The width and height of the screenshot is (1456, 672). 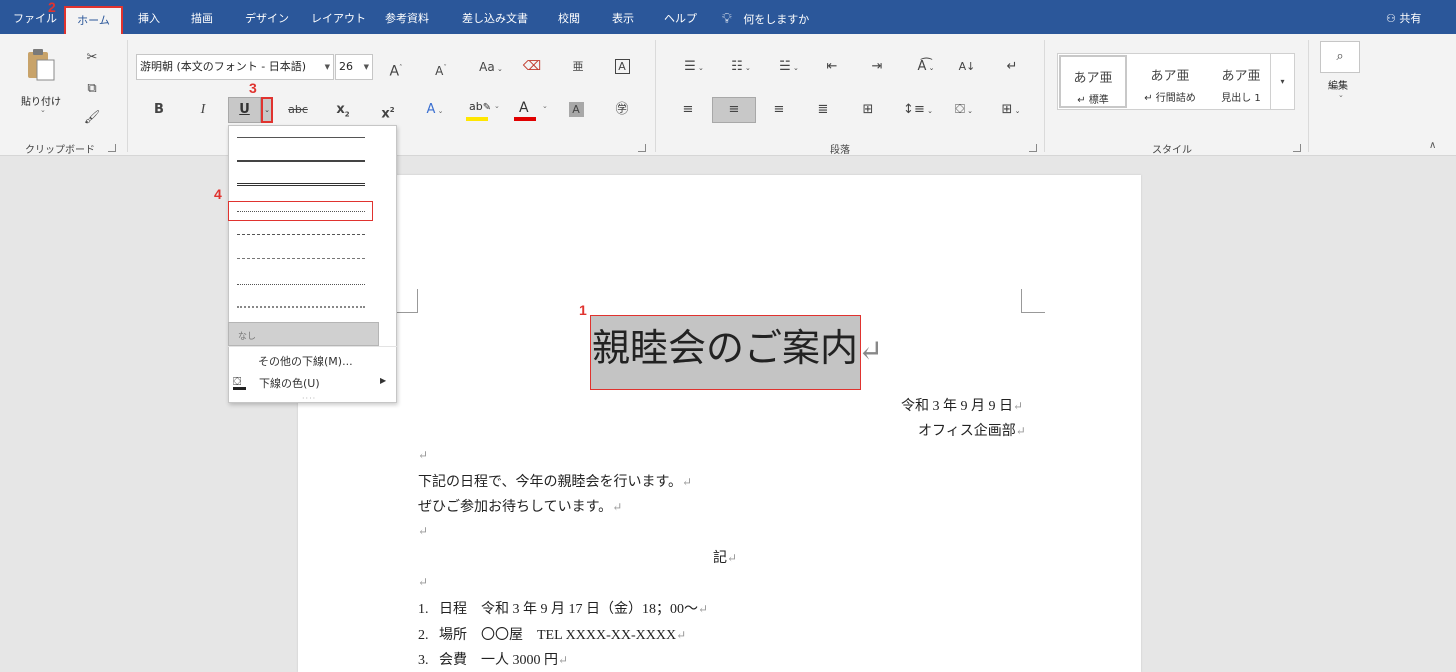 I want to click on clear-formatting-icon: ⌫, so click(x=532, y=67).